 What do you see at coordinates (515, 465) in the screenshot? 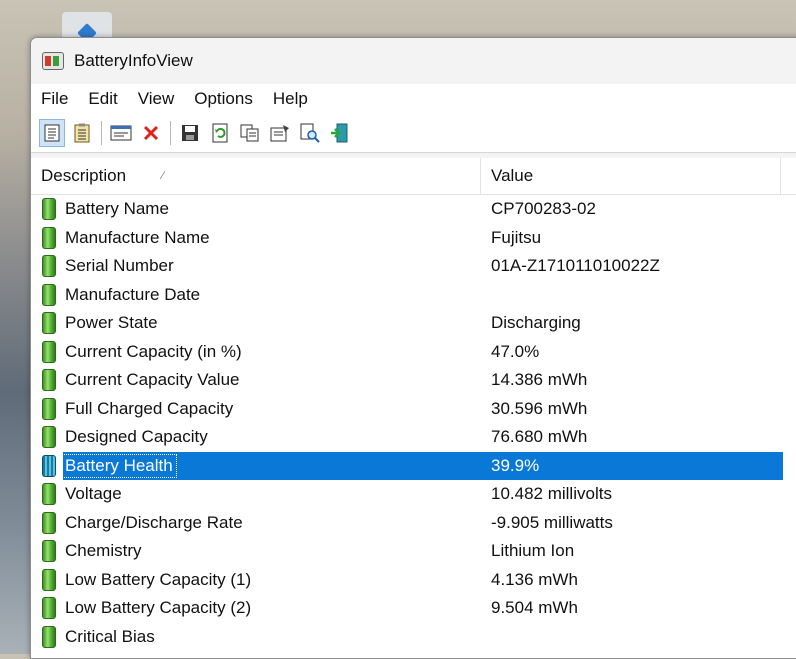
I see `row-value: 39.9%` at bounding box center [515, 465].